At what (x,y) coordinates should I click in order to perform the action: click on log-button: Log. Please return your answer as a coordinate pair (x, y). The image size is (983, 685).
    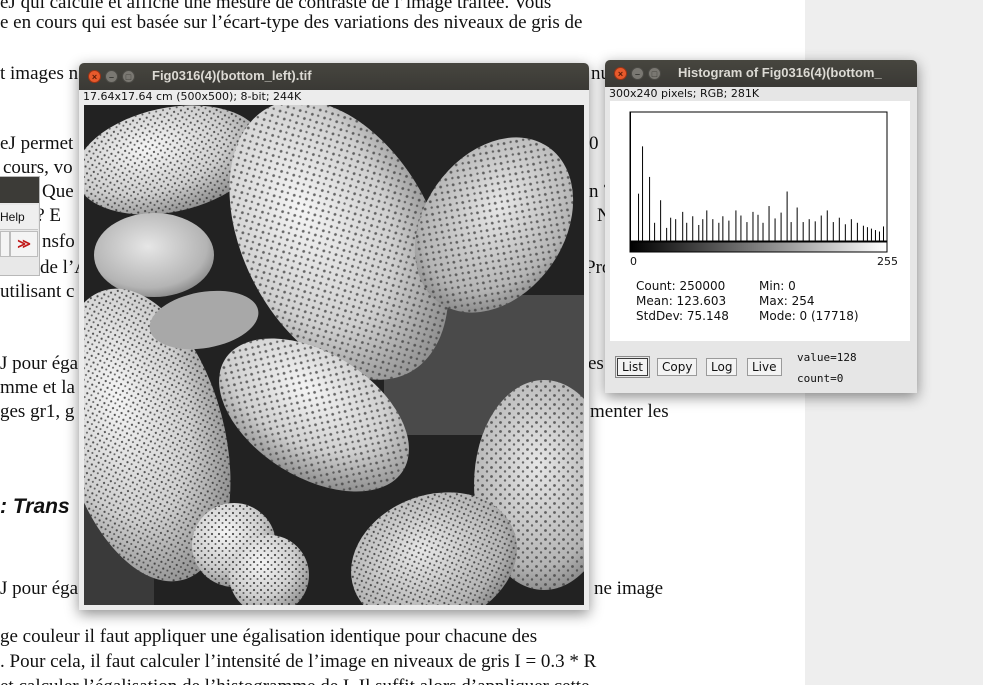
    Looking at the image, I should click on (722, 367).